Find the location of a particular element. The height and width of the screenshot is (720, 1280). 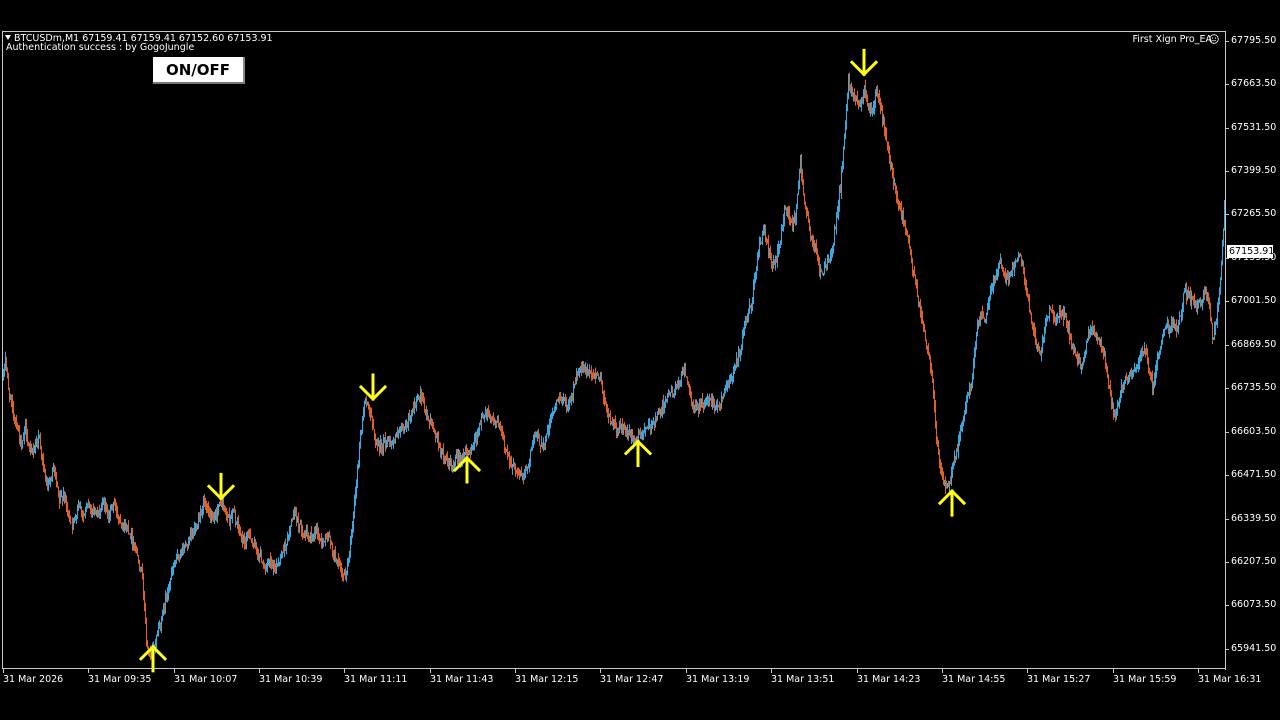

price-label: 66471.50 is located at coordinates (1254, 474).